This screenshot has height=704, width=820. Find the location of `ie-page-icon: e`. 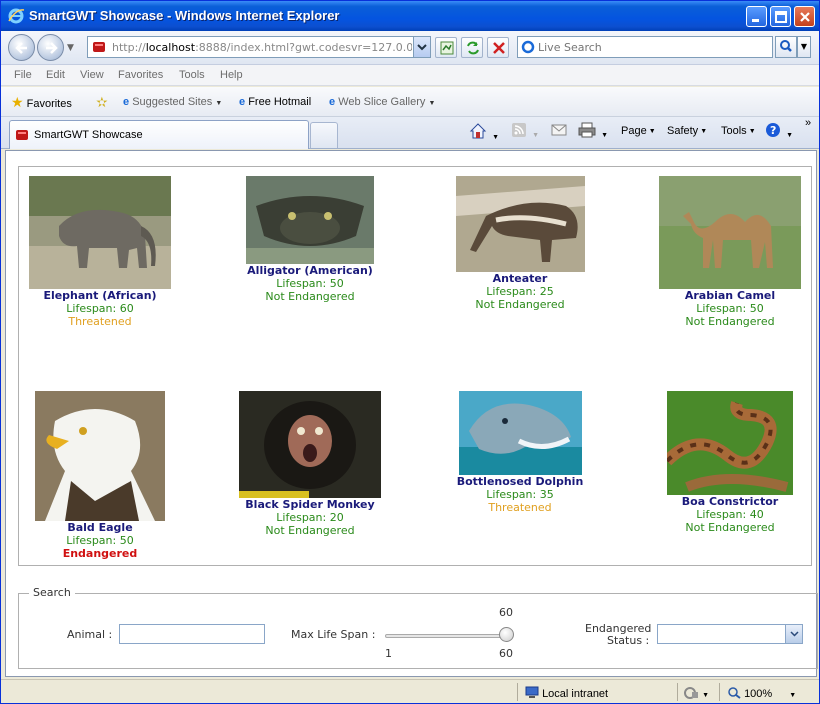

ie-page-icon: e is located at coordinates (242, 102).